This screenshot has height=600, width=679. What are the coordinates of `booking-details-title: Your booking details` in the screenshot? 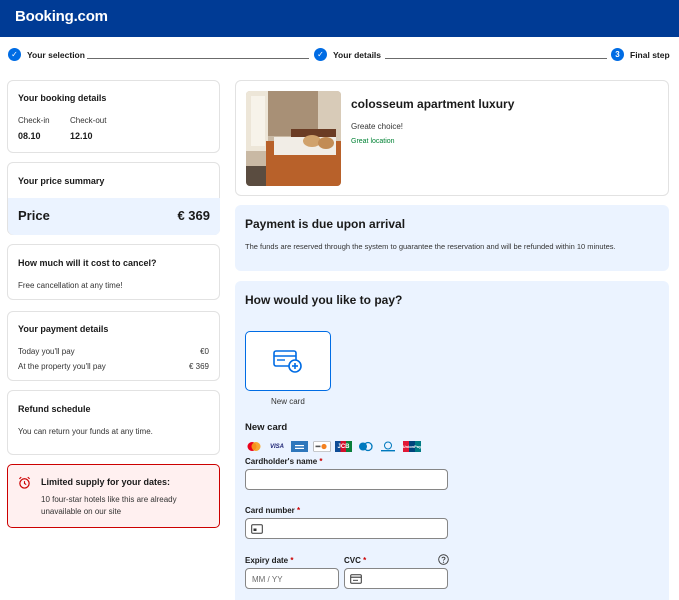 It's located at (62, 98).